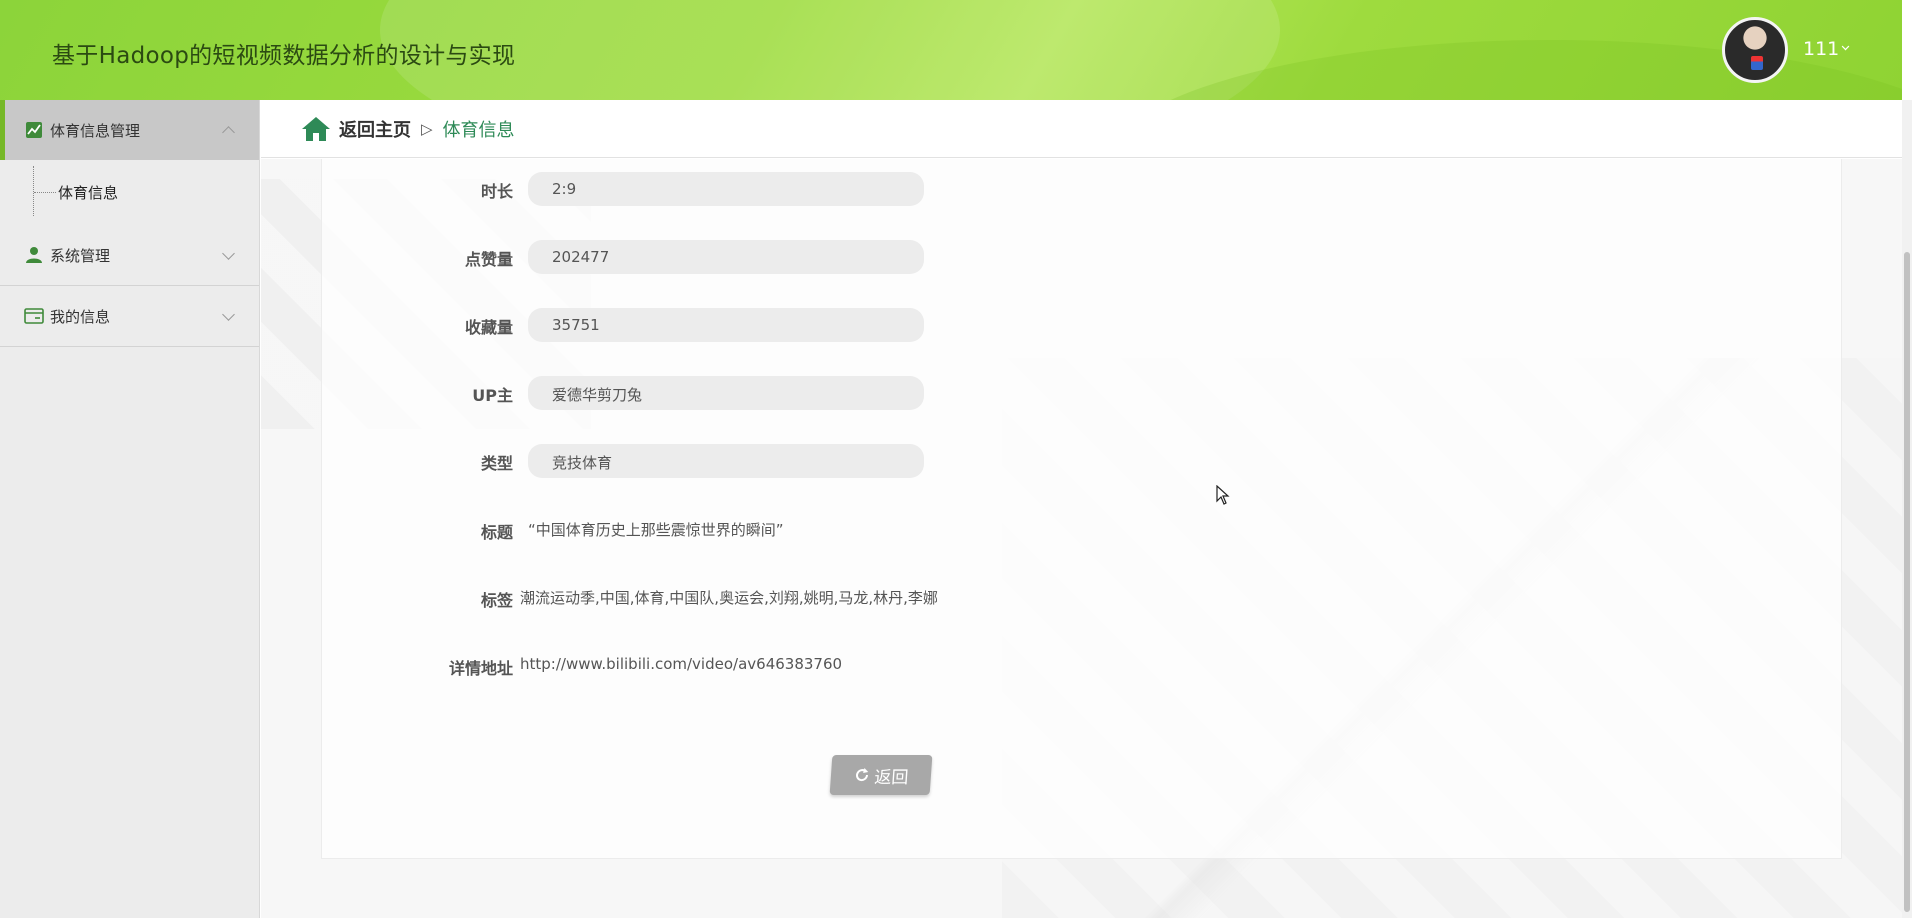 This screenshot has width=1912, height=918. I want to click on category-label: 类型, so click(496, 463).